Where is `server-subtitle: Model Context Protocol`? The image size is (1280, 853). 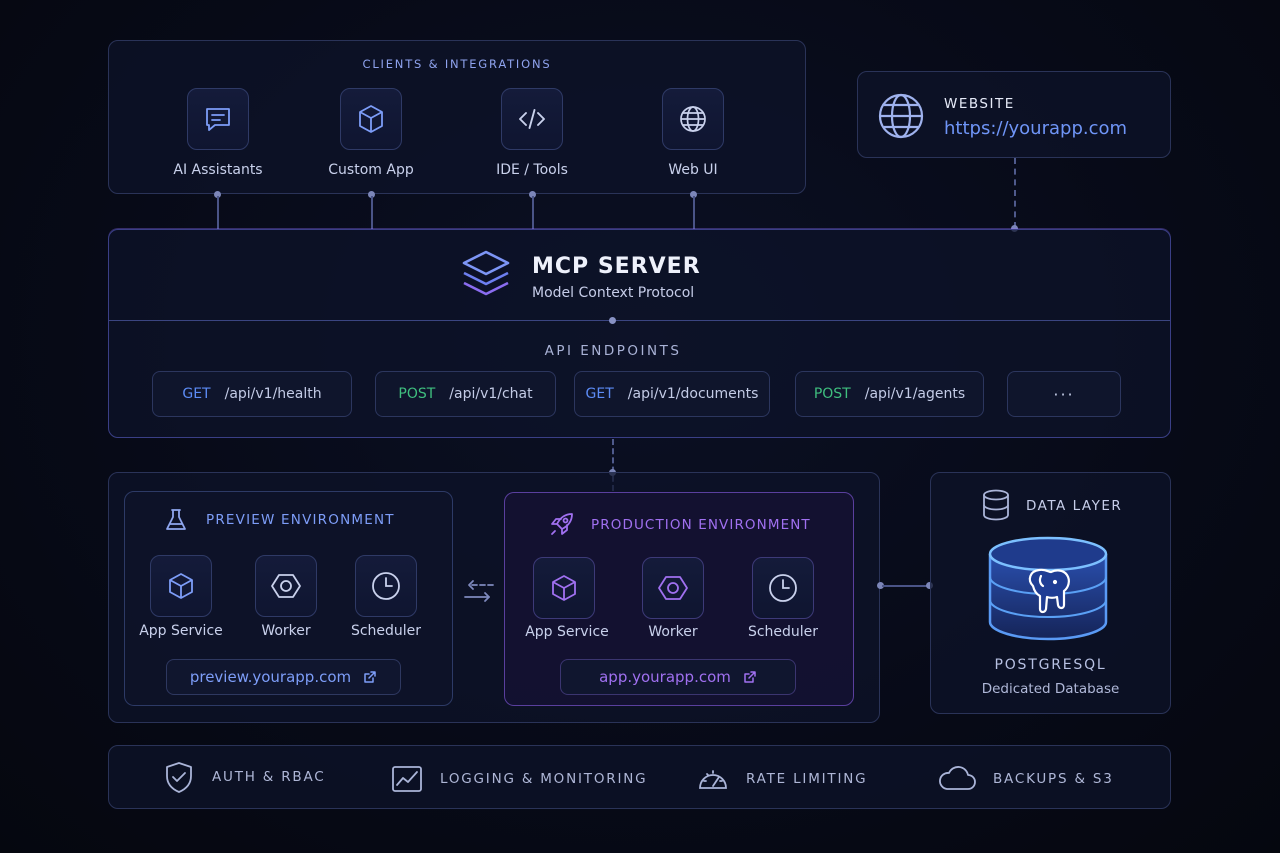
server-subtitle: Model Context Protocol is located at coordinates (613, 293).